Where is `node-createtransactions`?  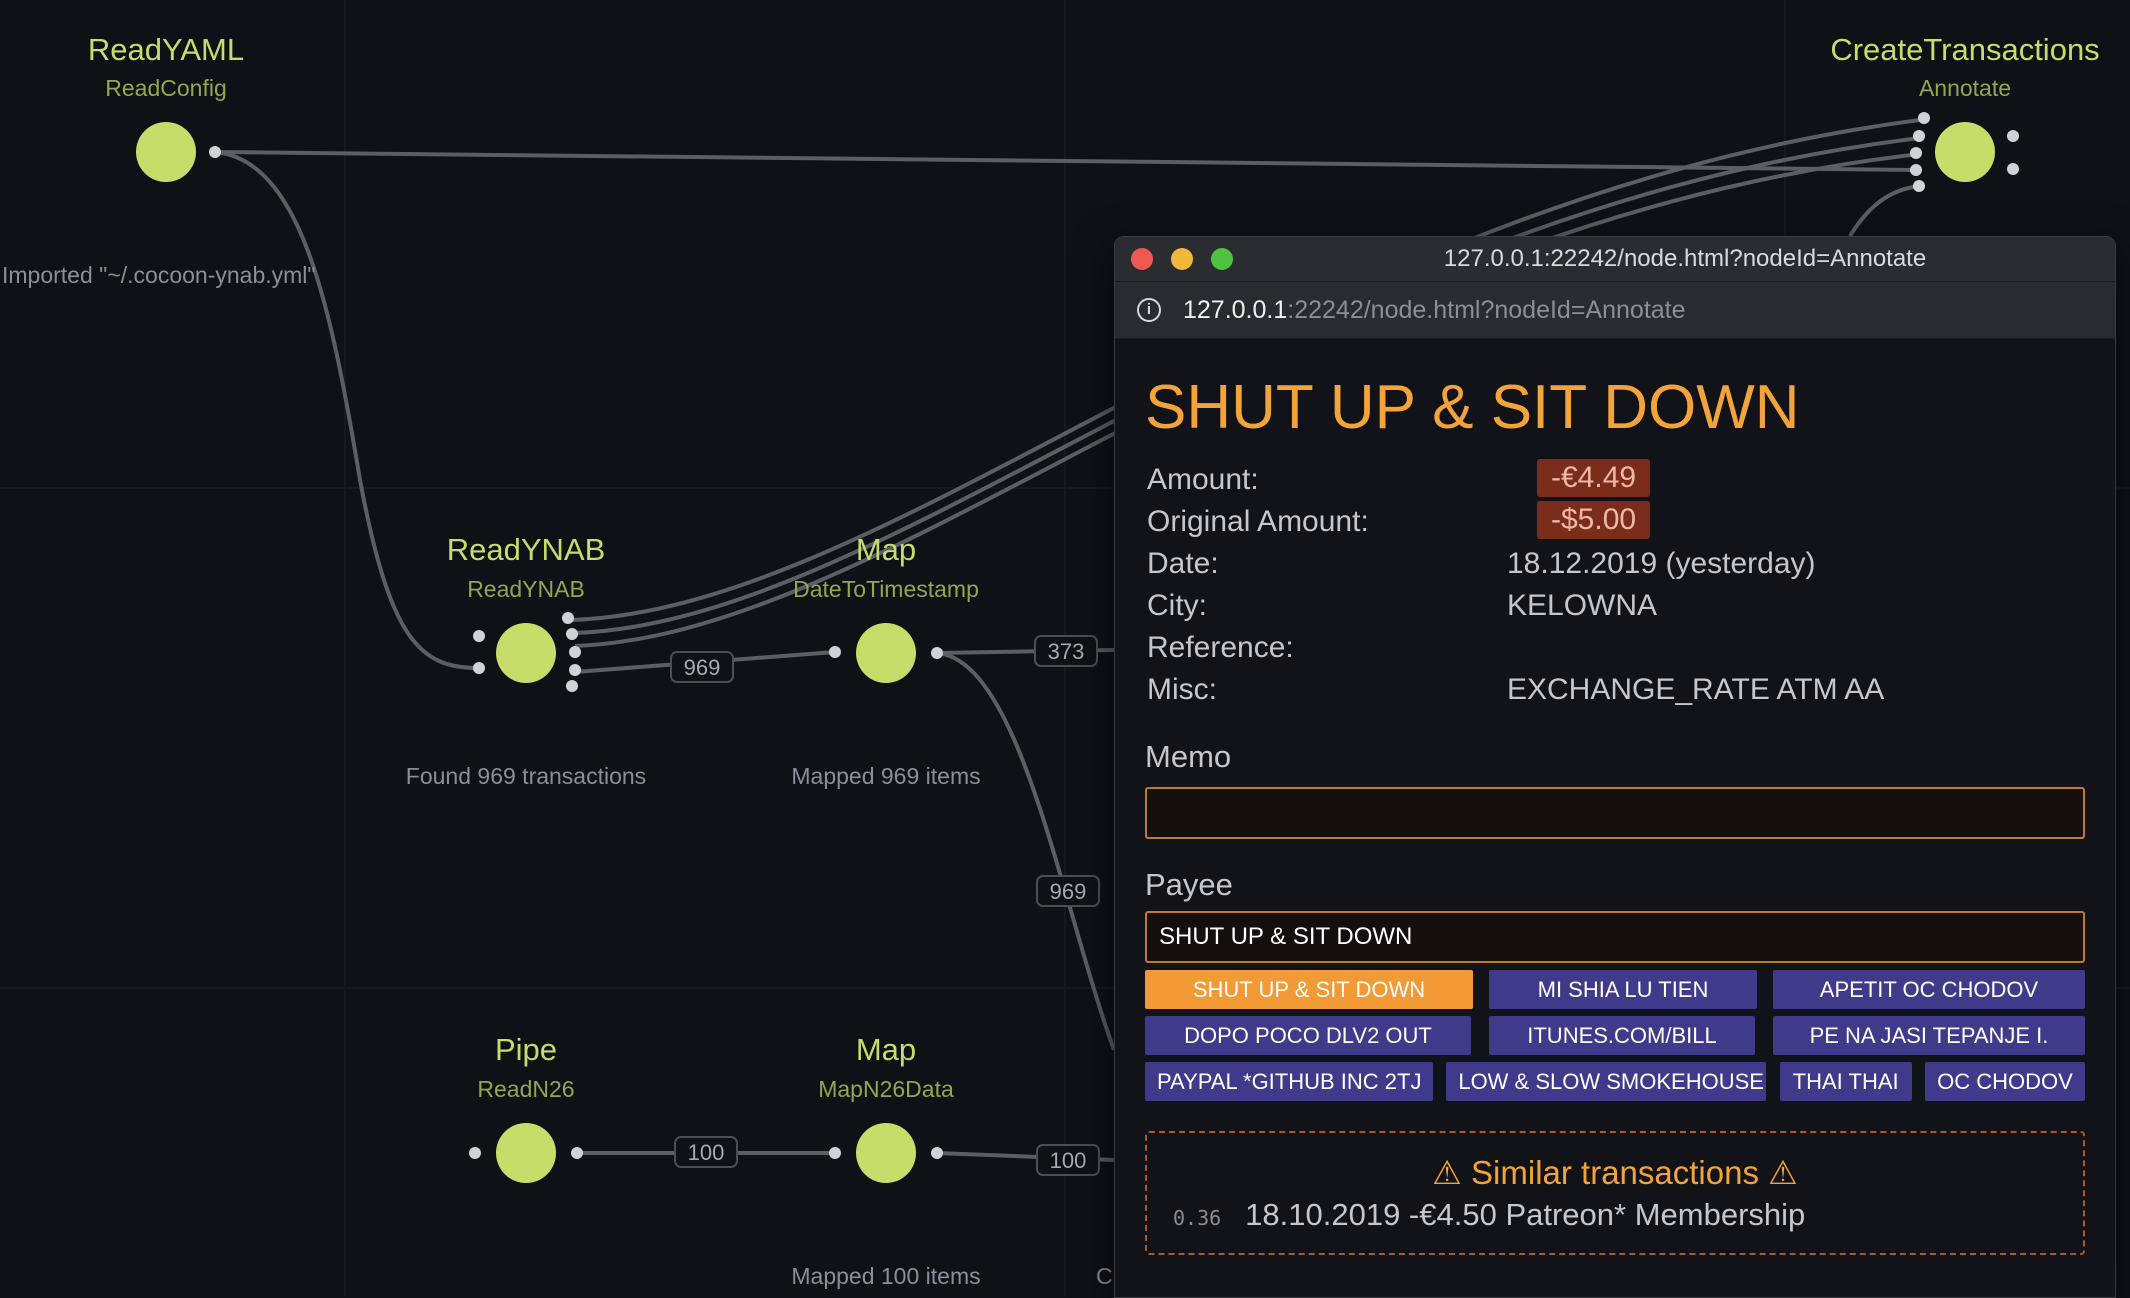 node-createtransactions is located at coordinates (1965, 152).